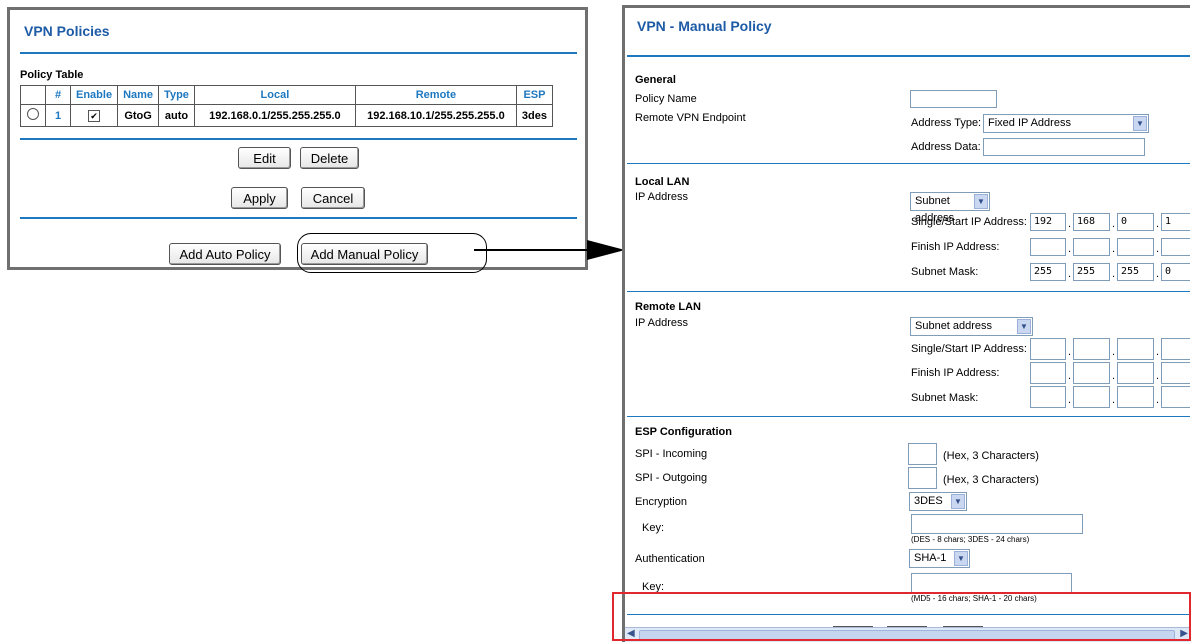  What do you see at coordinates (969, 222) in the screenshot?
I see `local-start-ip-label: Single/Start IP Address:` at bounding box center [969, 222].